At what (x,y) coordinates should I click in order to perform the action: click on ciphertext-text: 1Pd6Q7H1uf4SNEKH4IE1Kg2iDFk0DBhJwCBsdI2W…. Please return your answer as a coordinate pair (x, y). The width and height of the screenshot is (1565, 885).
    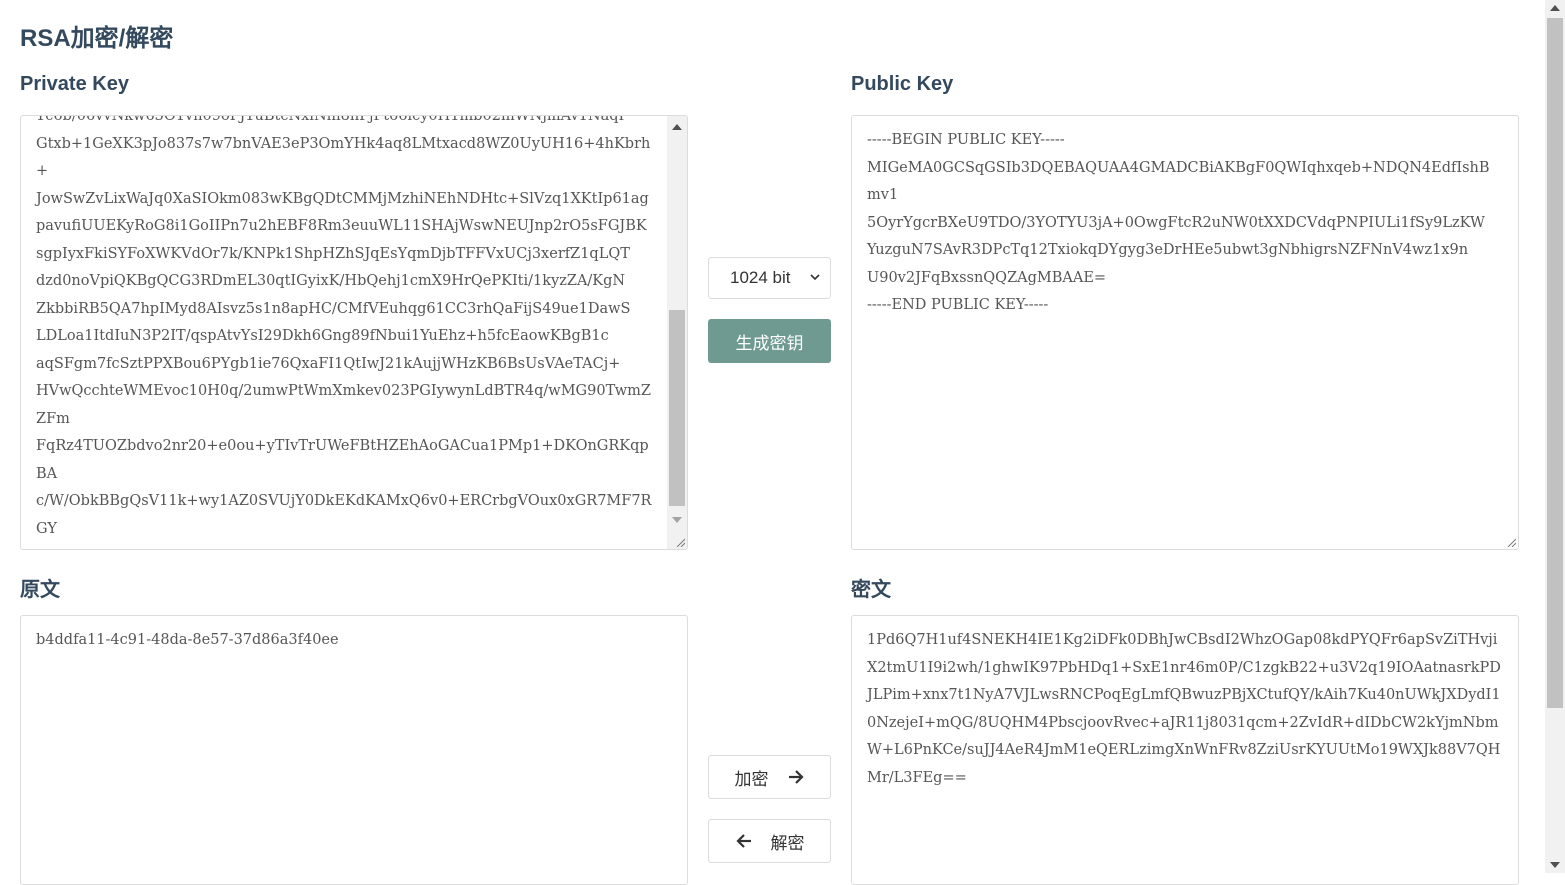
    Looking at the image, I should click on (1184, 709).